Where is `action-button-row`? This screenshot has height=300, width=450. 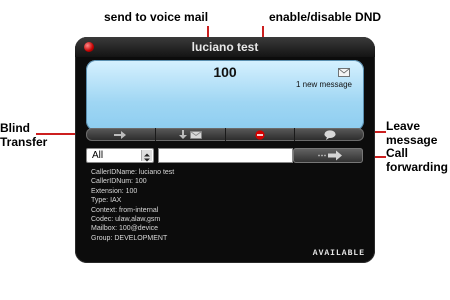
action-button-row is located at coordinates (225, 134).